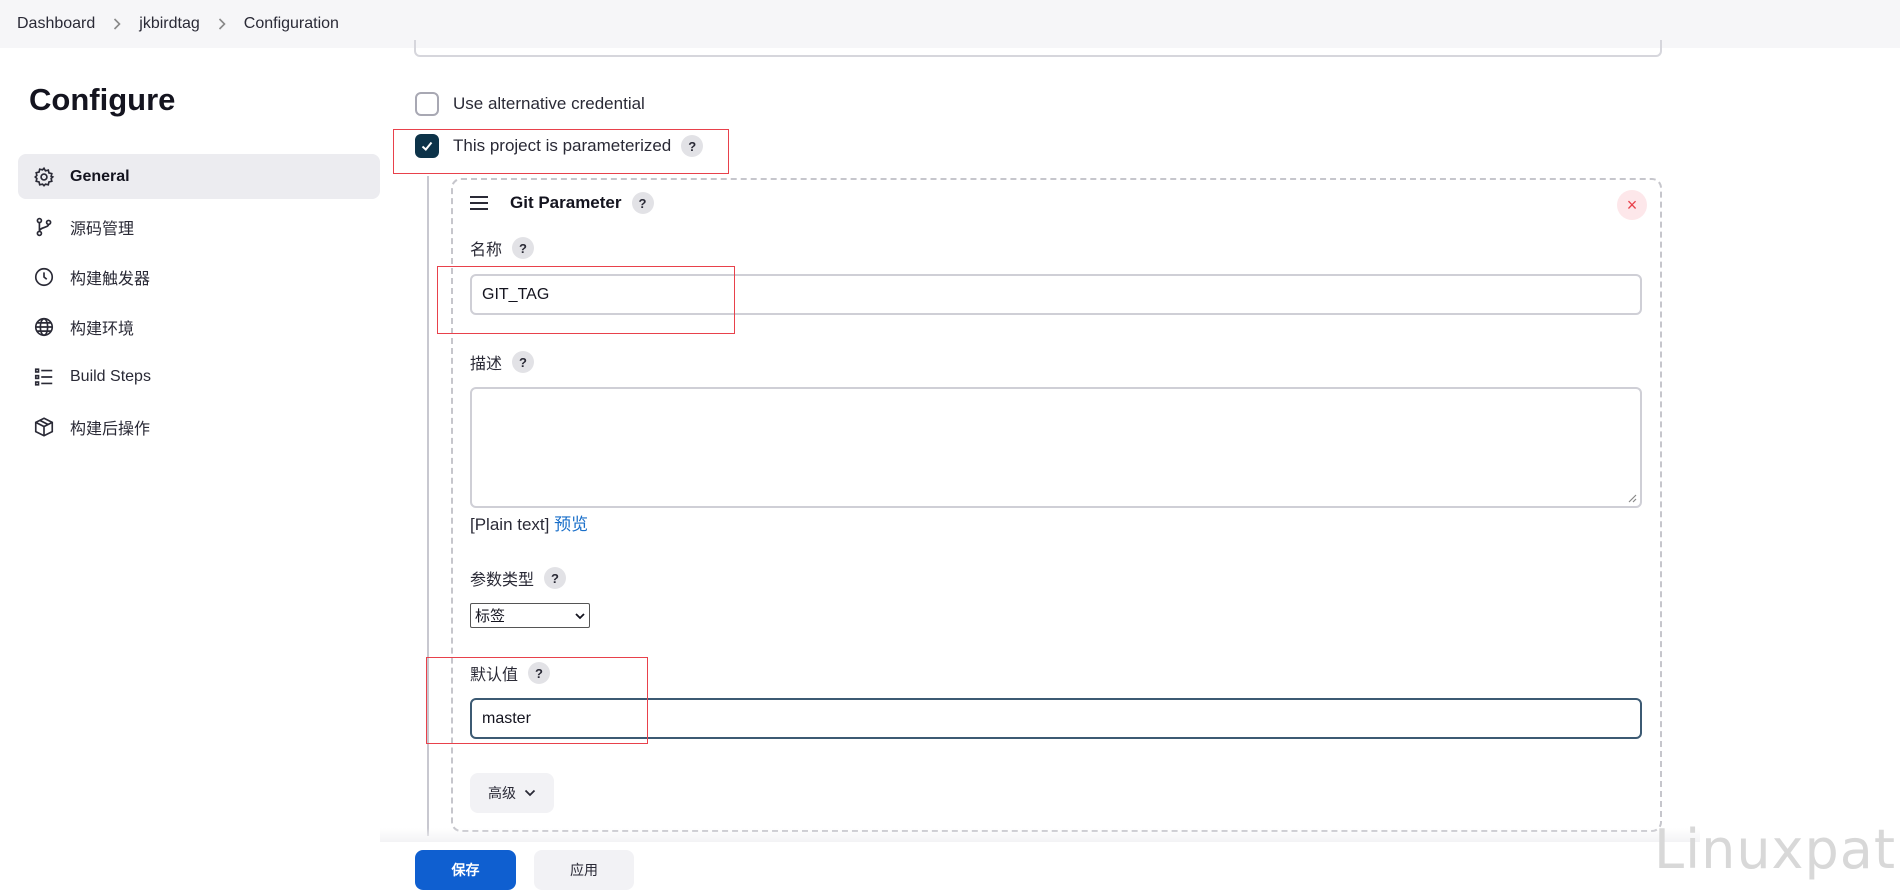 The width and height of the screenshot is (1900, 893). What do you see at coordinates (530, 615) in the screenshot?
I see `parameter-type-select: 标签` at bounding box center [530, 615].